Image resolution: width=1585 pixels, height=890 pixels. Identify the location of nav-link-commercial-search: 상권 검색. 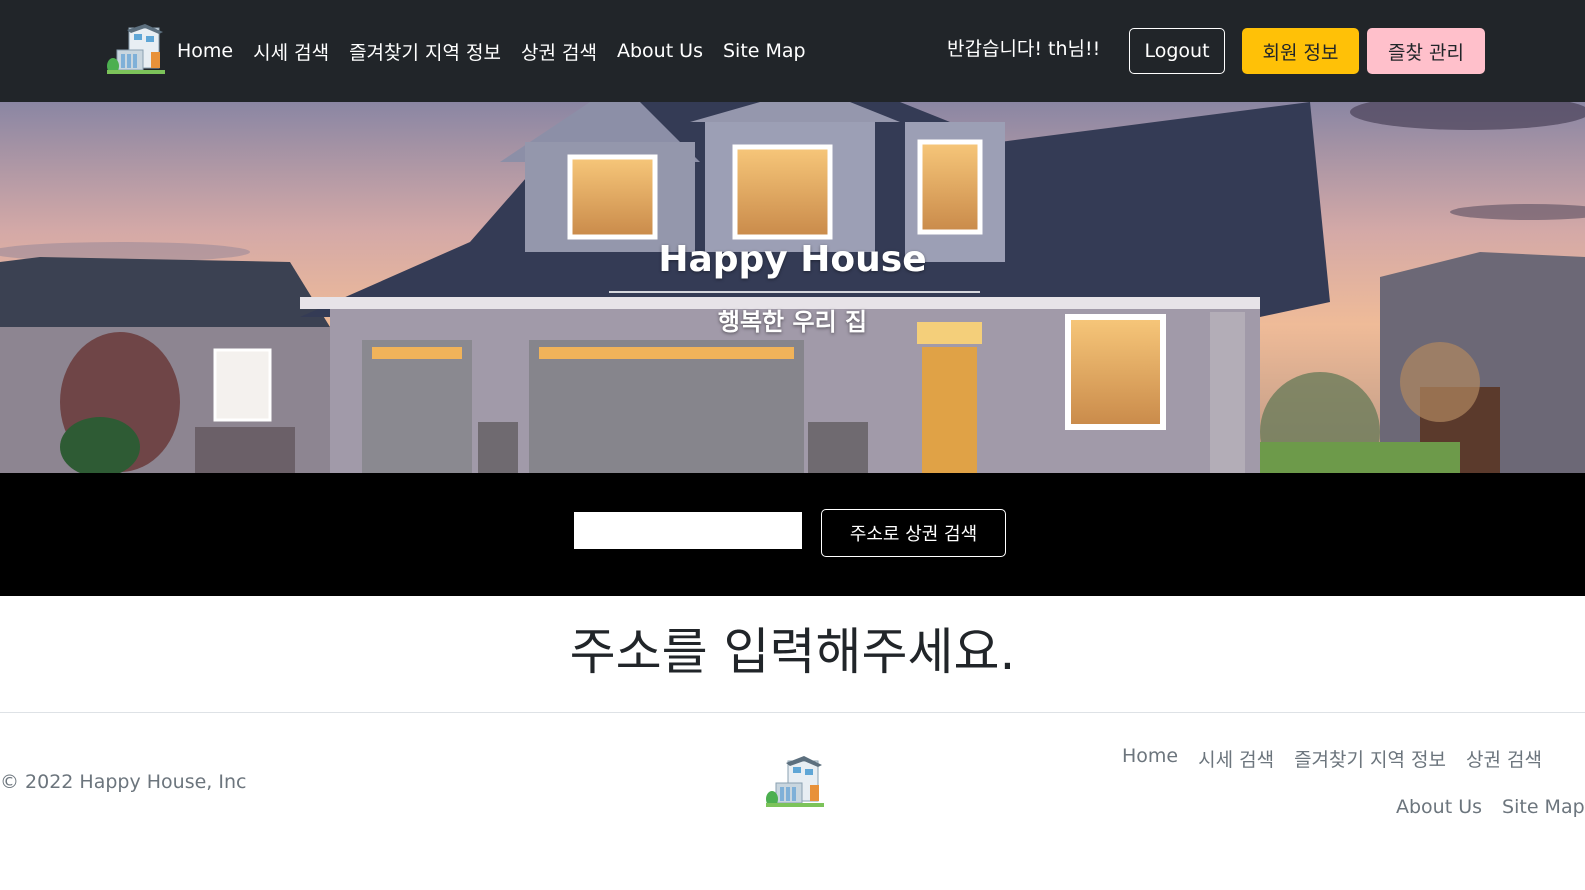
(559, 51).